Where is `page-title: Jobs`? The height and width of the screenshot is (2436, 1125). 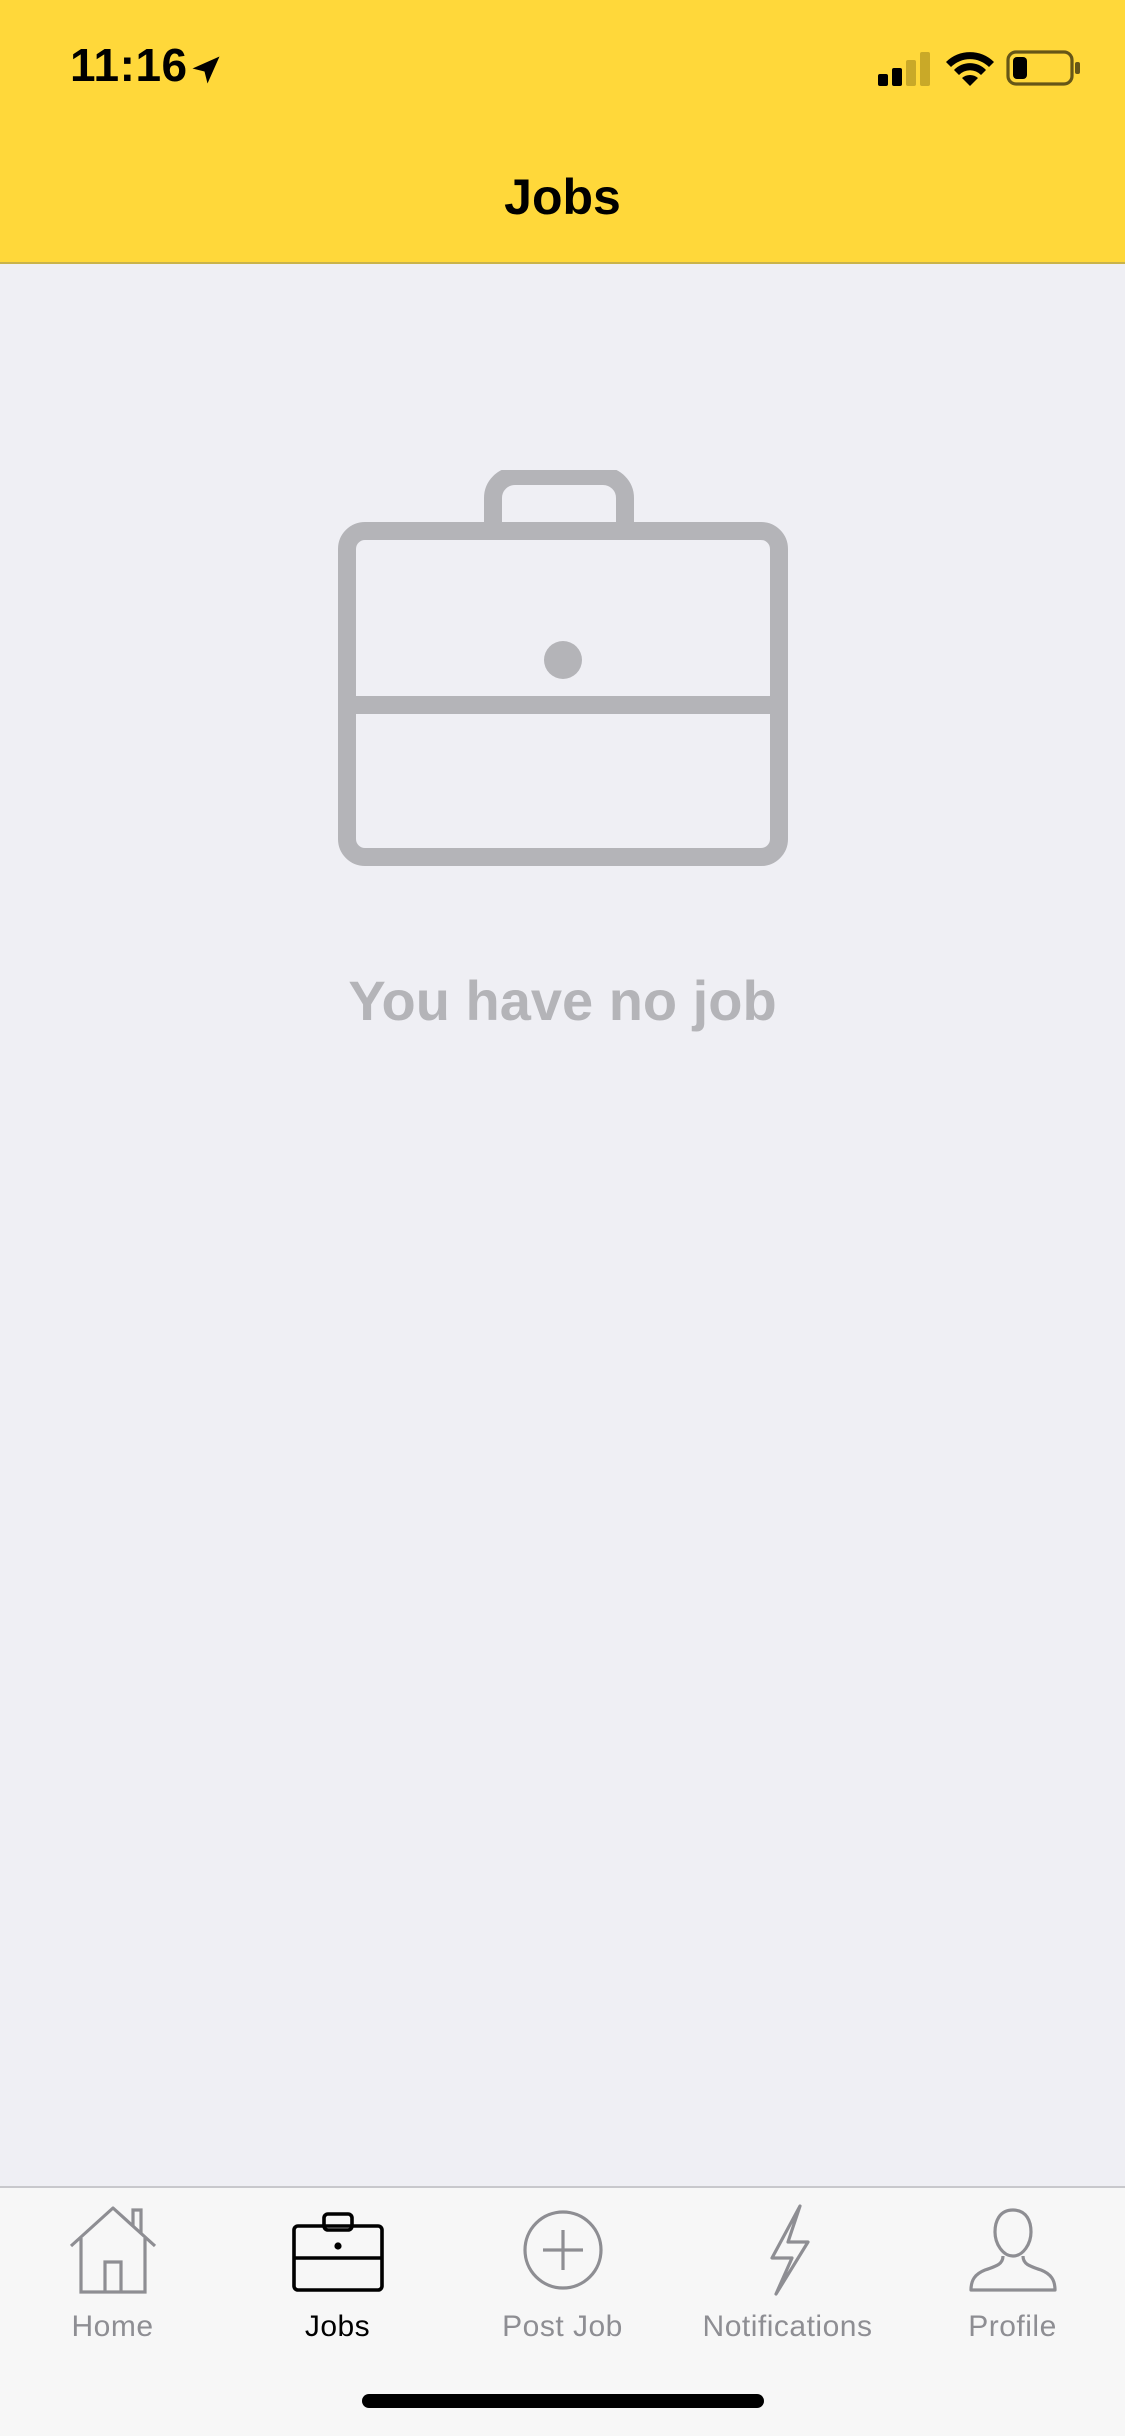
page-title: Jobs is located at coordinates (562, 197).